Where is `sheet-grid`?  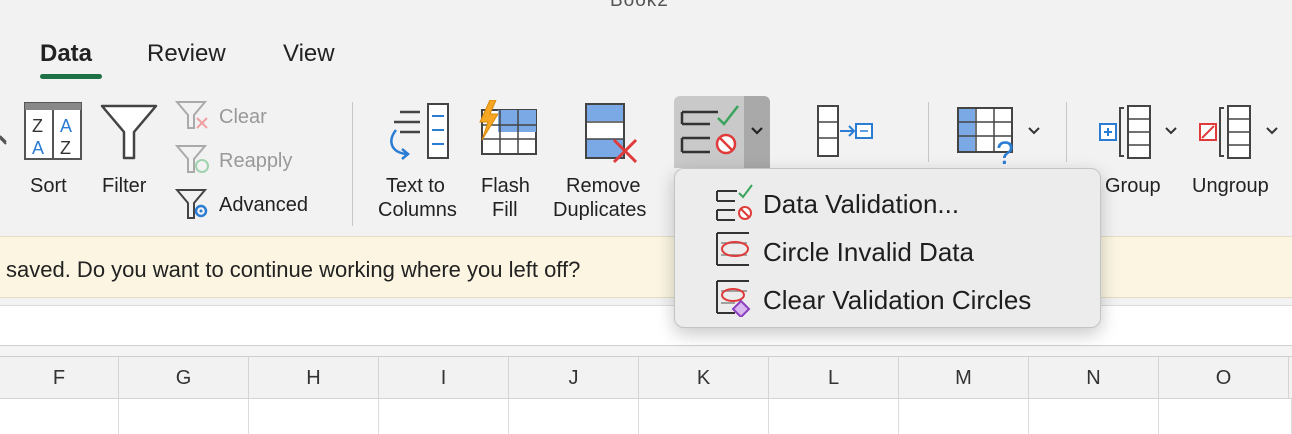 sheet-grid is located at coordinates (646, 416).